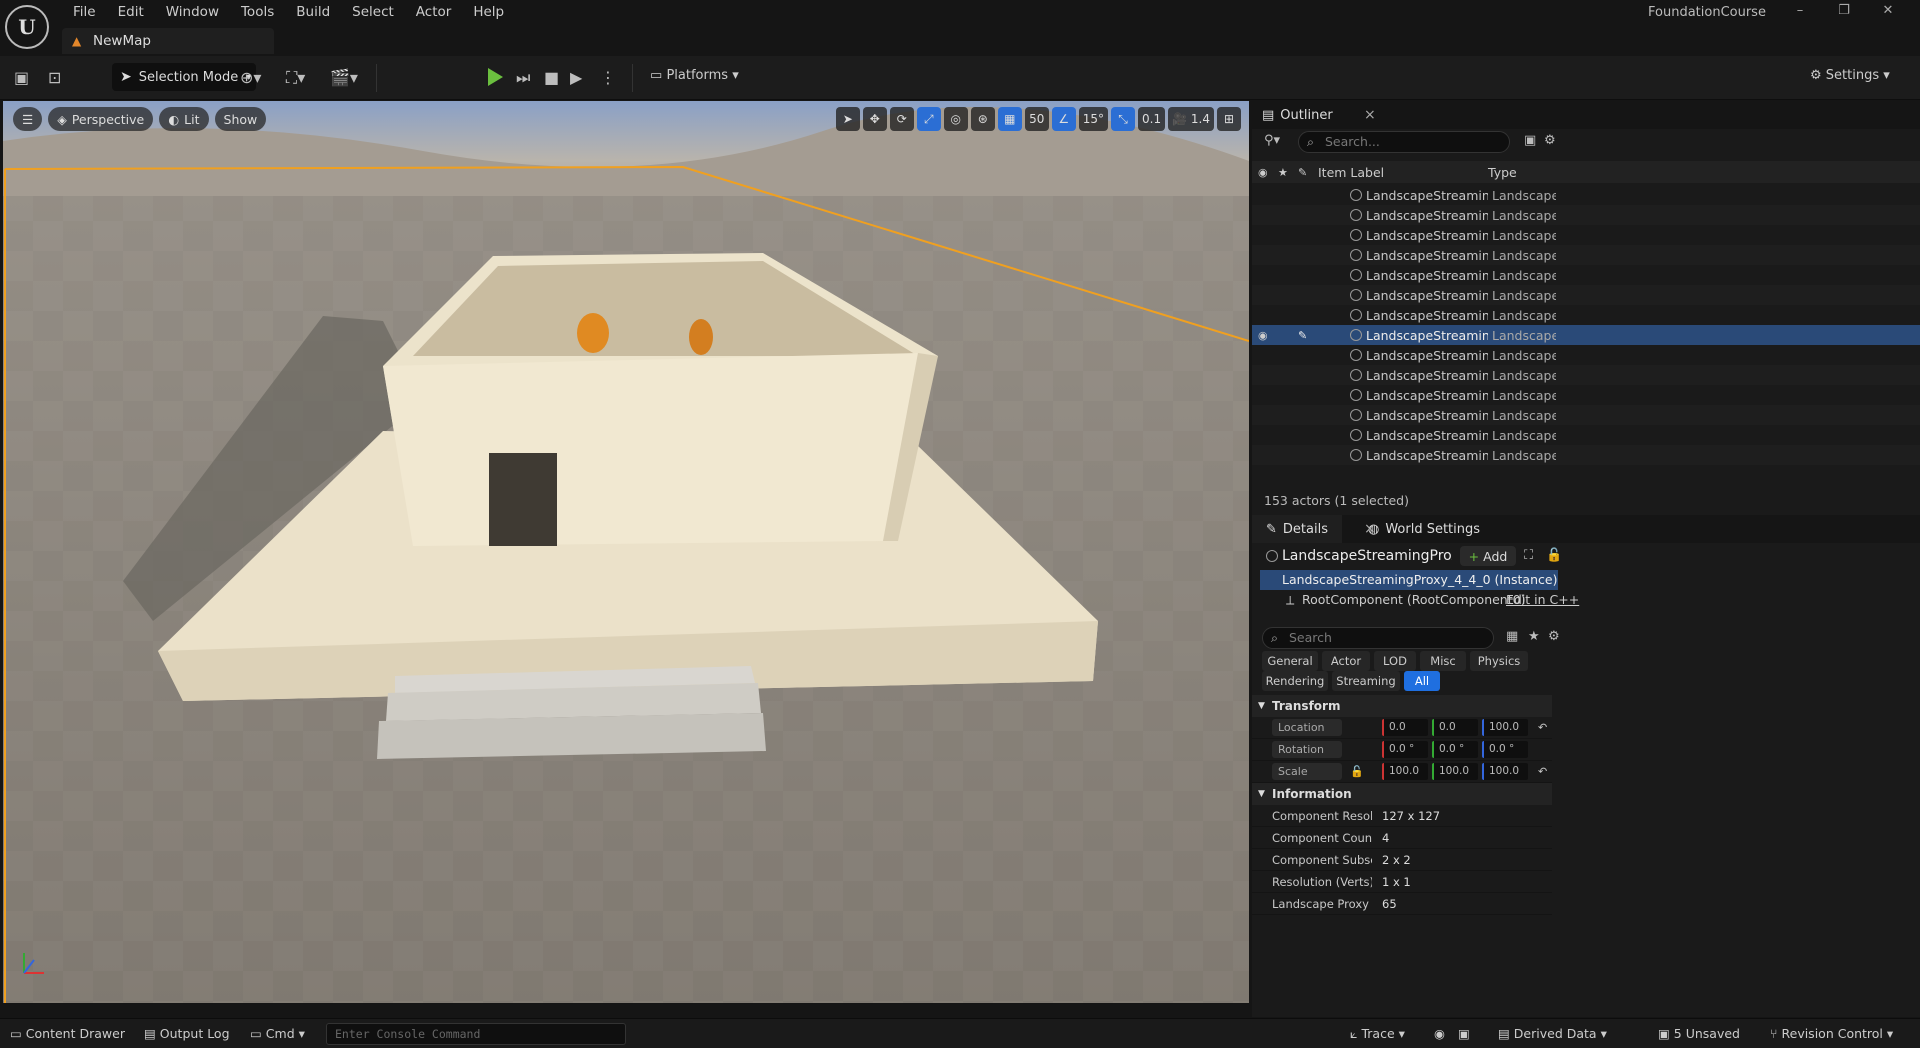  What do you see at coordinates (1370, 529) in the screenshot?
I see `close-icon: ×` at bounding box center [1370, 529].